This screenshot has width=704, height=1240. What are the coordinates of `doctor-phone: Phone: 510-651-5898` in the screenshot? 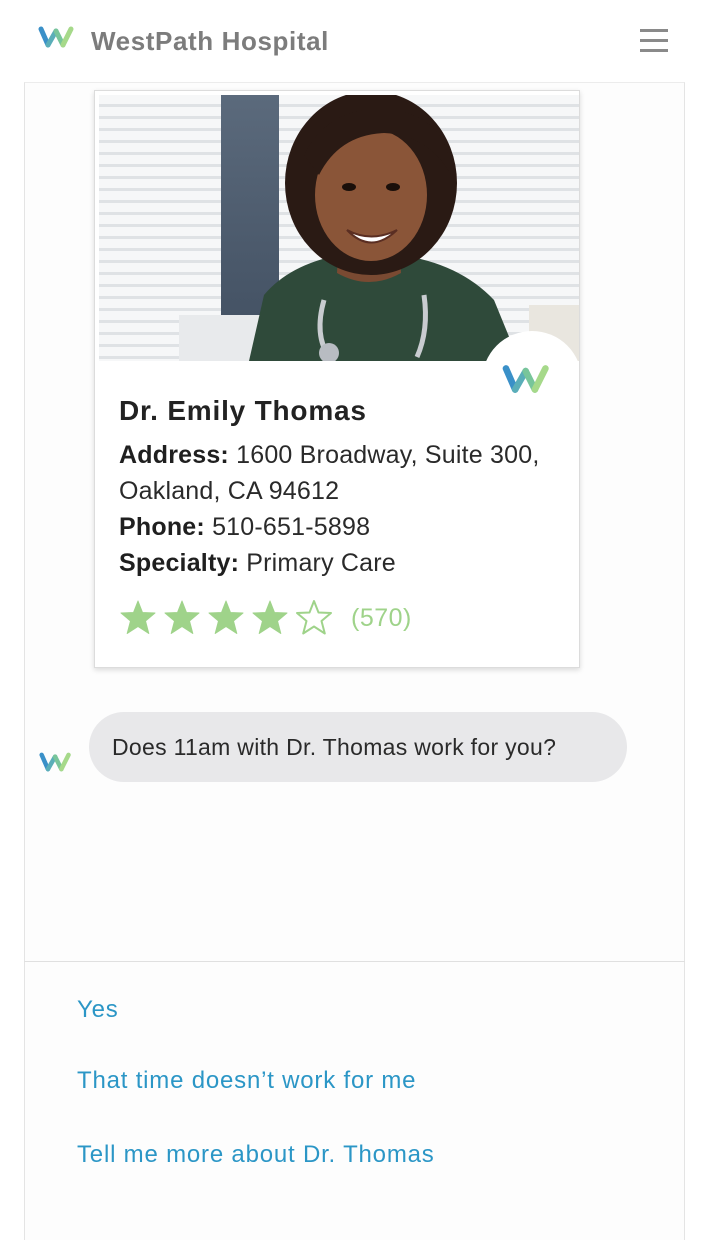 It's located at (339, 527).